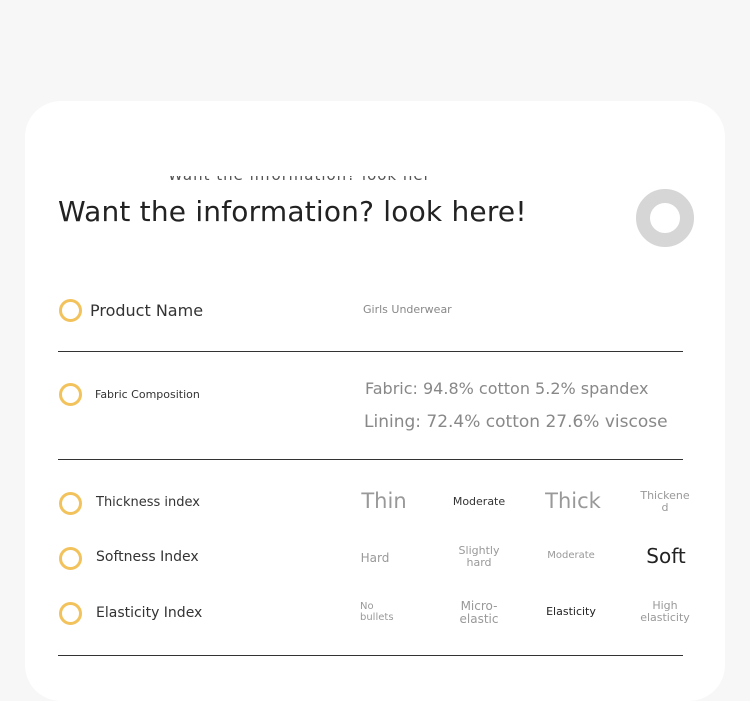 The width and height of the screenshot is (750, 701). What do you see at coordinates (666, 556) in the screenshot?
I see `softness-option-soft: Soft` at bounding box center [666, 556].